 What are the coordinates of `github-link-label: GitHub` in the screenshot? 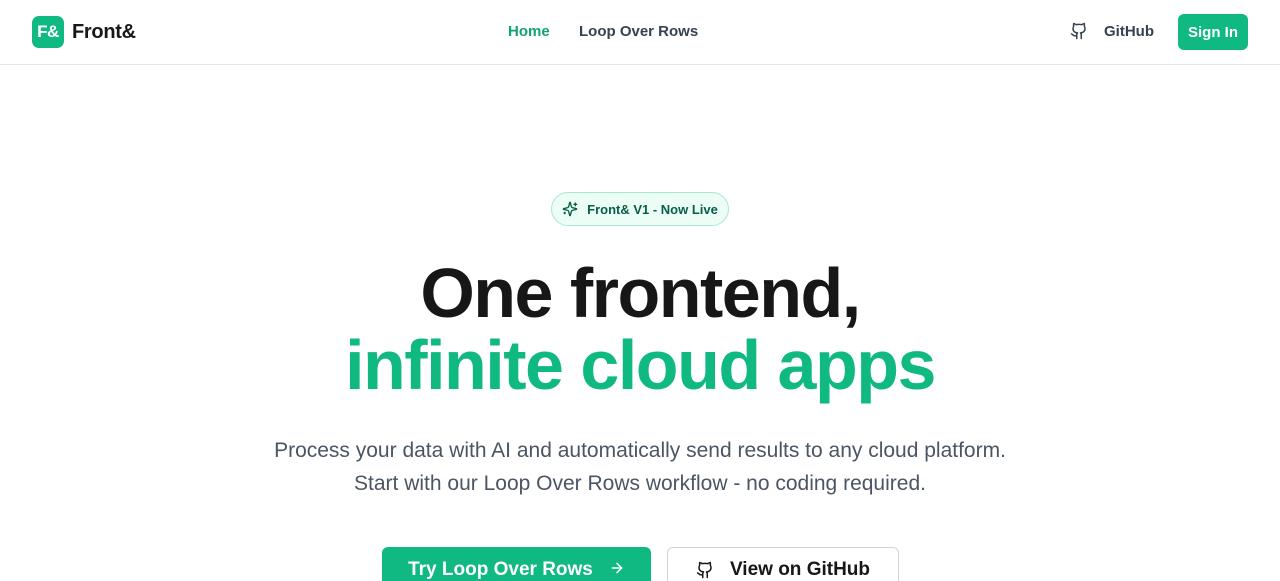 It's located at (1129, 31).